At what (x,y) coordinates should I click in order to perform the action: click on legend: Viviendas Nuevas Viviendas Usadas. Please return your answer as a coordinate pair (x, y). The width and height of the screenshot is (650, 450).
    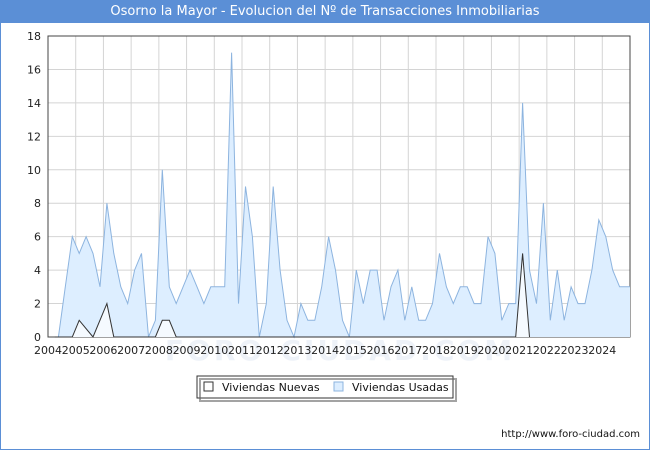
    Looking at the image, I should click on (326, 388).